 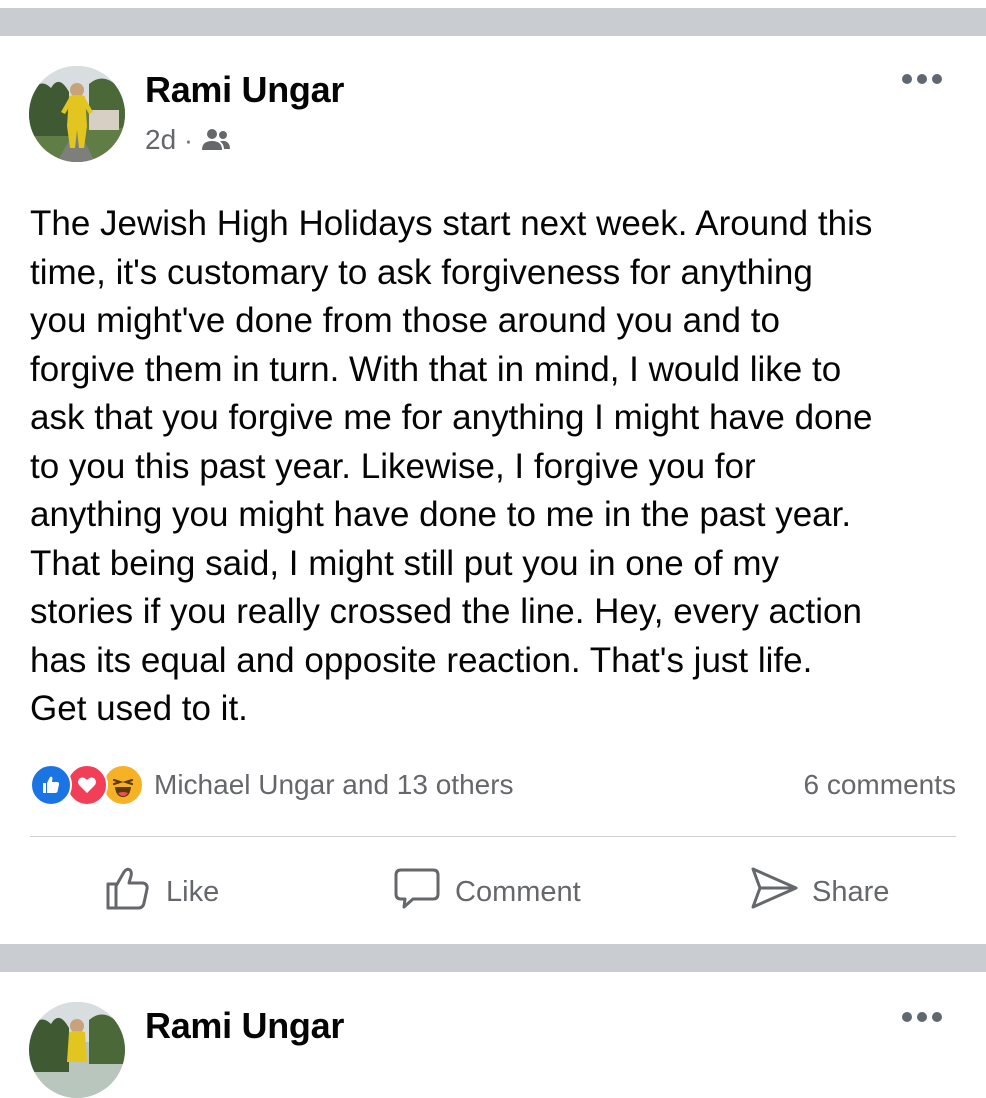 I want to click on like-button: Like, so click(x=161, y=892).